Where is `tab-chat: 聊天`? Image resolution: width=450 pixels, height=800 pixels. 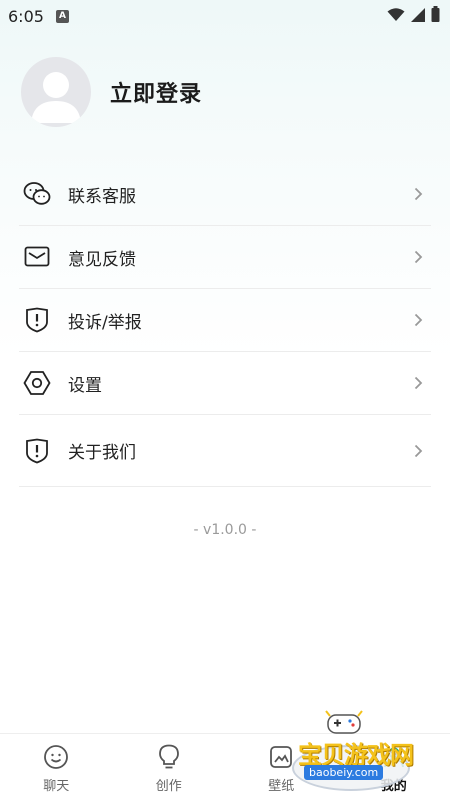 tab-chat: 聊天 is located at coordinates (56, 767).